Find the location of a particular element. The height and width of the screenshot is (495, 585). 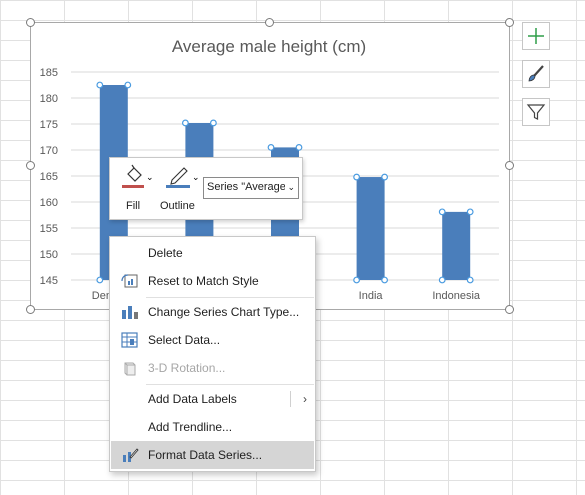

menu-item-add-data-labels: Add Data Labels › is located at coordinates (212, 399).